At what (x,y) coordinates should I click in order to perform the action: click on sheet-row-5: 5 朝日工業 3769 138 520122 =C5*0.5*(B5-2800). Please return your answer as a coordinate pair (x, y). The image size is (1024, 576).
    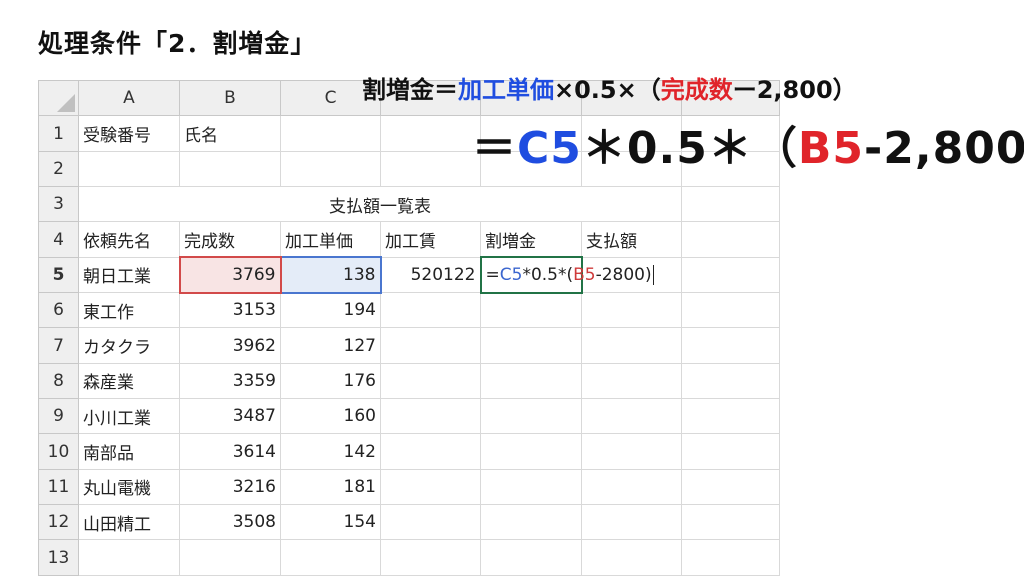
    Looking at the image, I should click on (409, 275).